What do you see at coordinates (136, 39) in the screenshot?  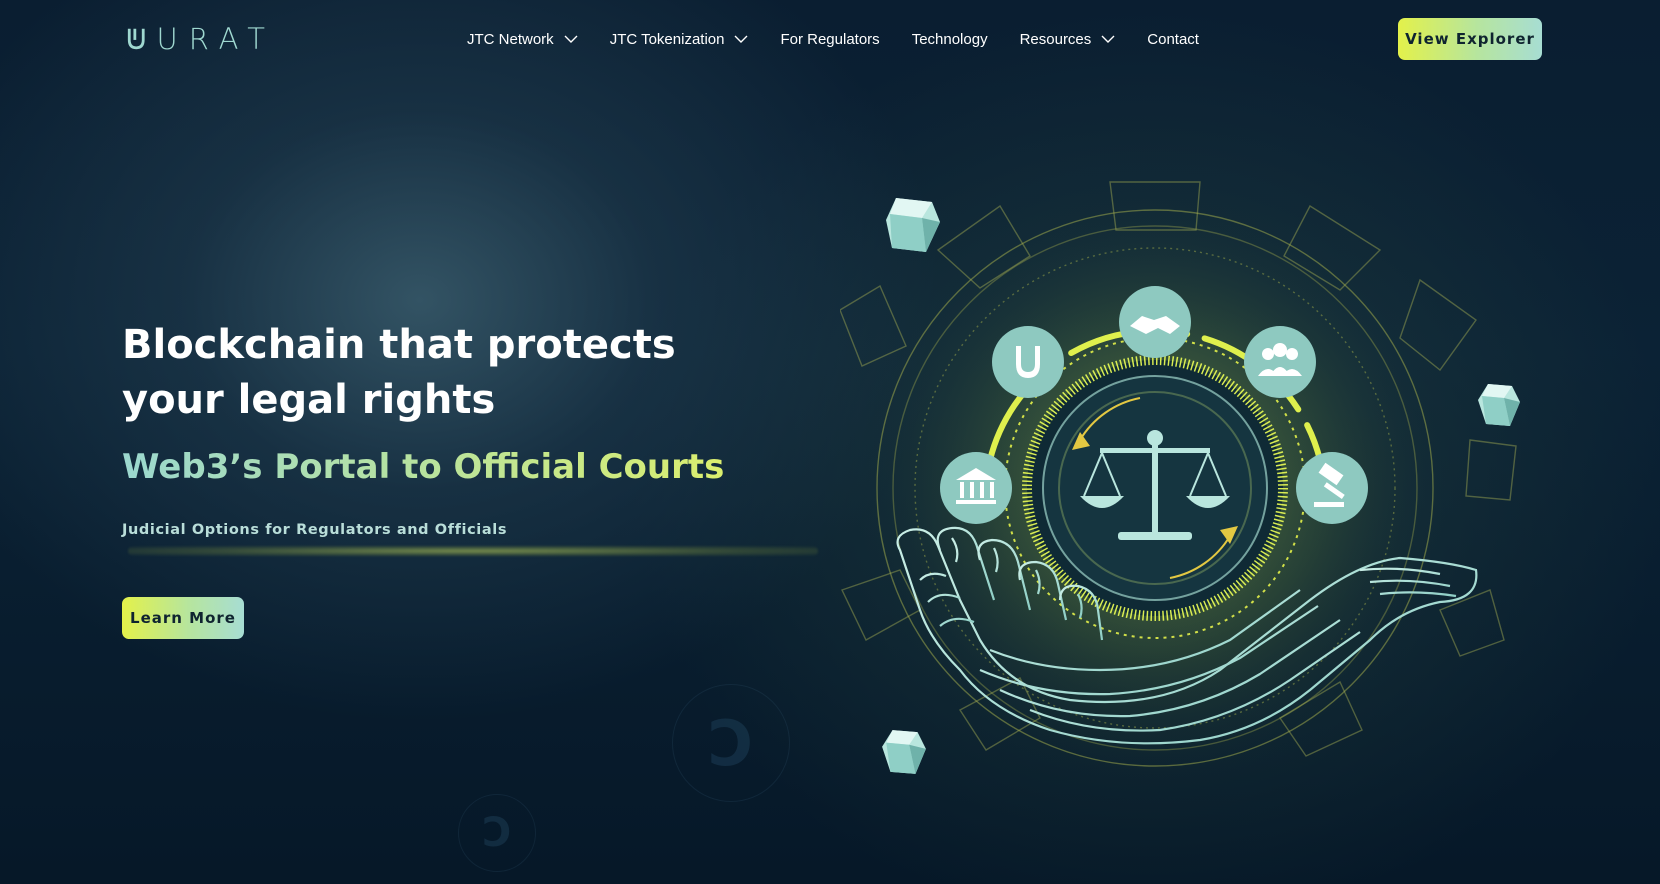 I see `shield-logo-icon` at bounding box center [136, 39].